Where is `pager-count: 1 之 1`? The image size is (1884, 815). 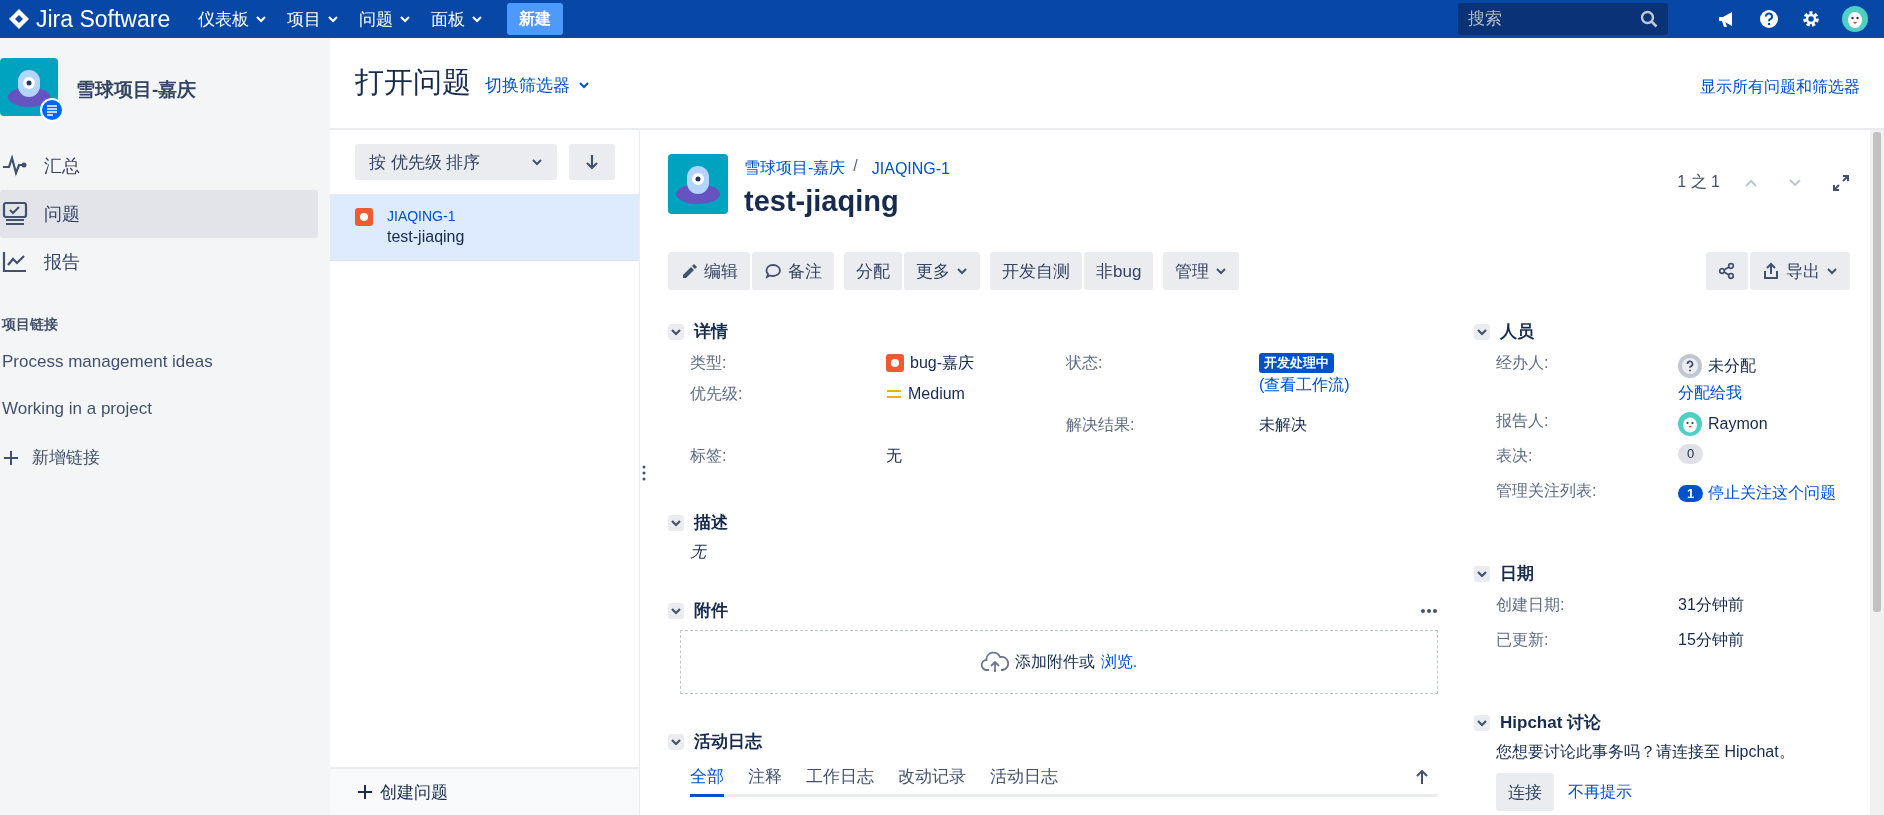
pager-count: 1 之 1 is located at coordinates (1698, 182).